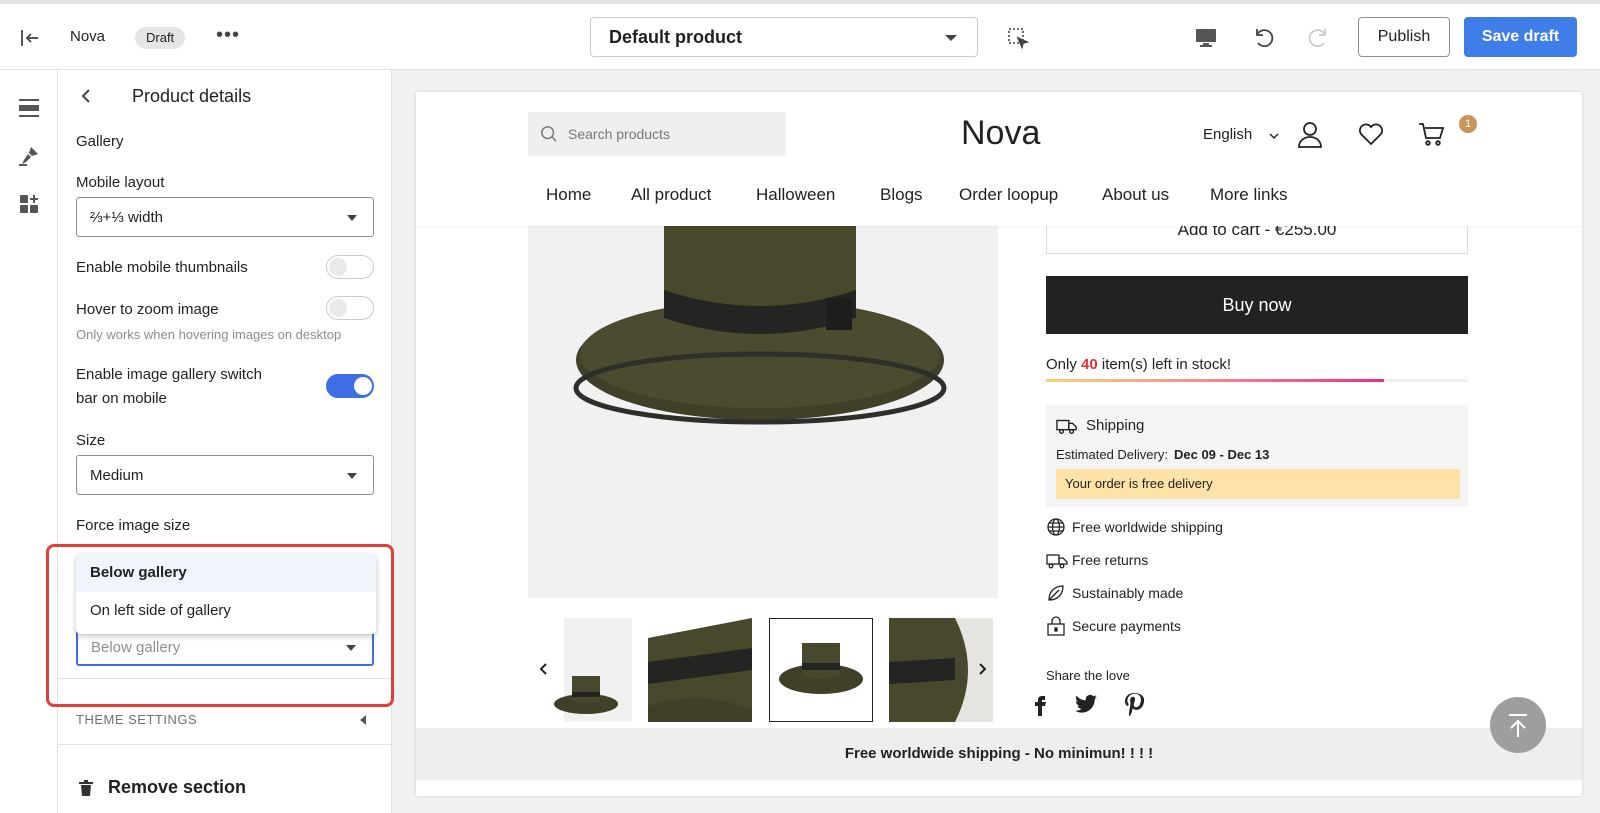 This screenshot has width=1600, height=813. Describe the element at coordinates (29, 156) in the screenshot. I see `theme-settings-brush-icon` at that location.